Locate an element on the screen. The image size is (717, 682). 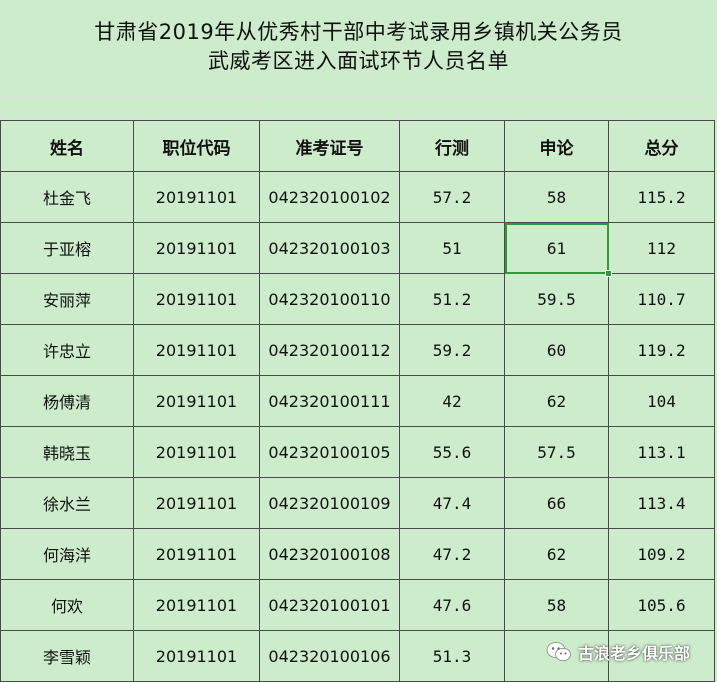
fill-handle is located at coordinates (608, 273).